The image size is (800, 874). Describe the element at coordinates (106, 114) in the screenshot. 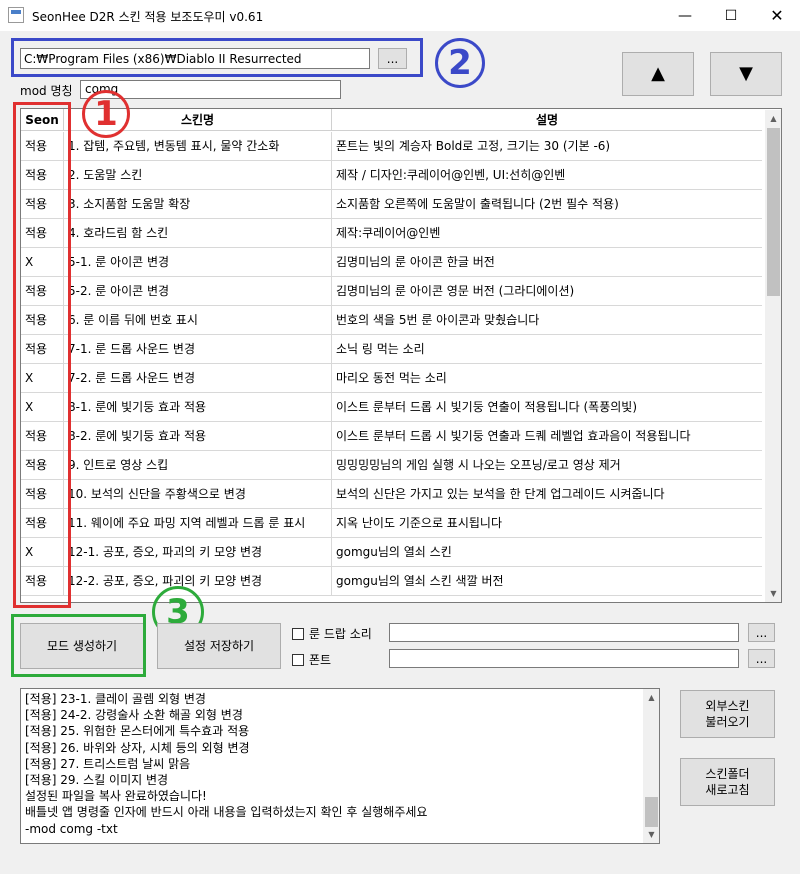

I see `annotation-number-1: 1` at that location.